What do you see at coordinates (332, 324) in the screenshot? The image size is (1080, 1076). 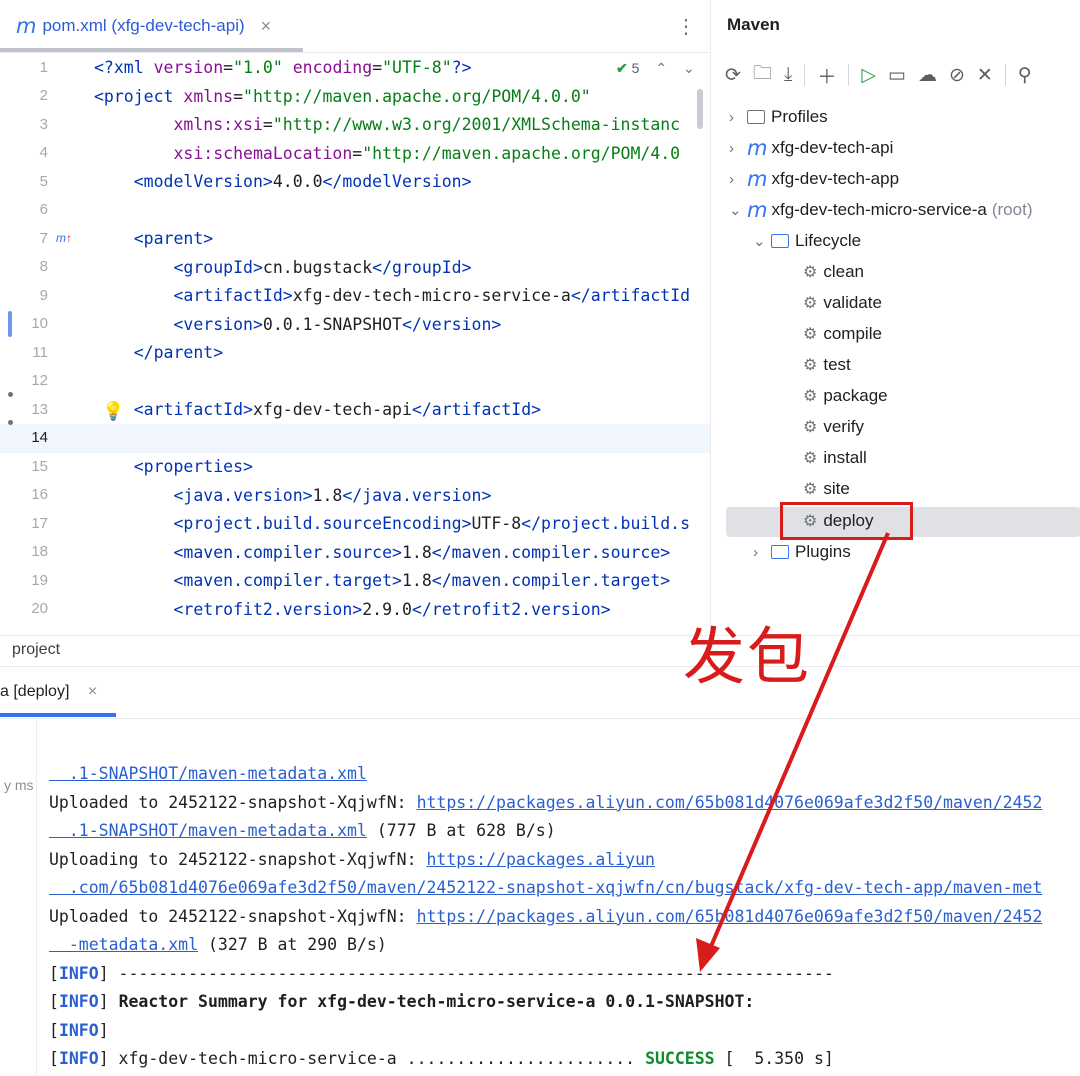 I see `code-token: 0.0.1-SNAPSHOT` at bounding box center [332, 324].